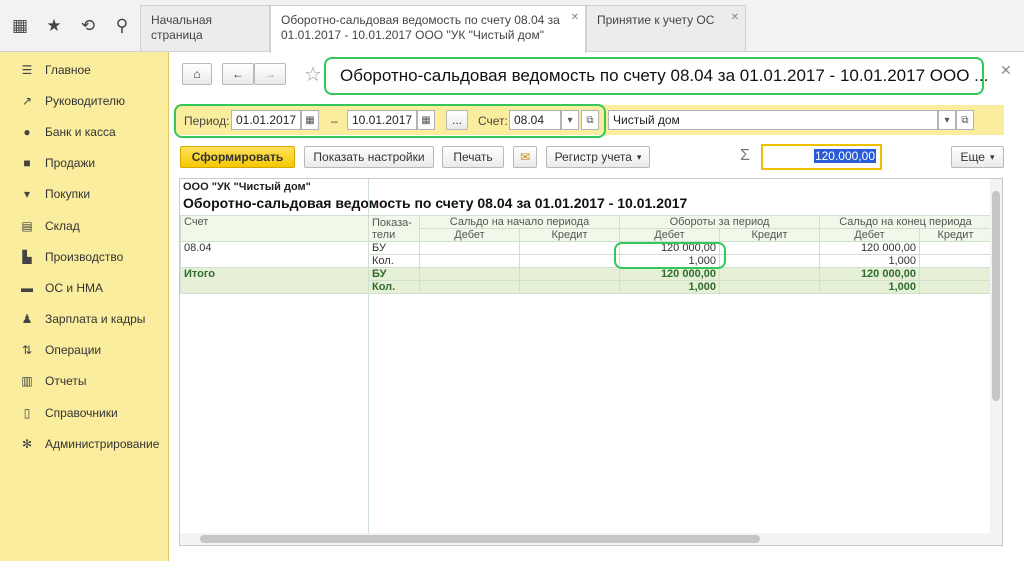 The height and width of the screenshot is (561, 1024). I want to click on operations-icon: ⇅, so click(27, 350).